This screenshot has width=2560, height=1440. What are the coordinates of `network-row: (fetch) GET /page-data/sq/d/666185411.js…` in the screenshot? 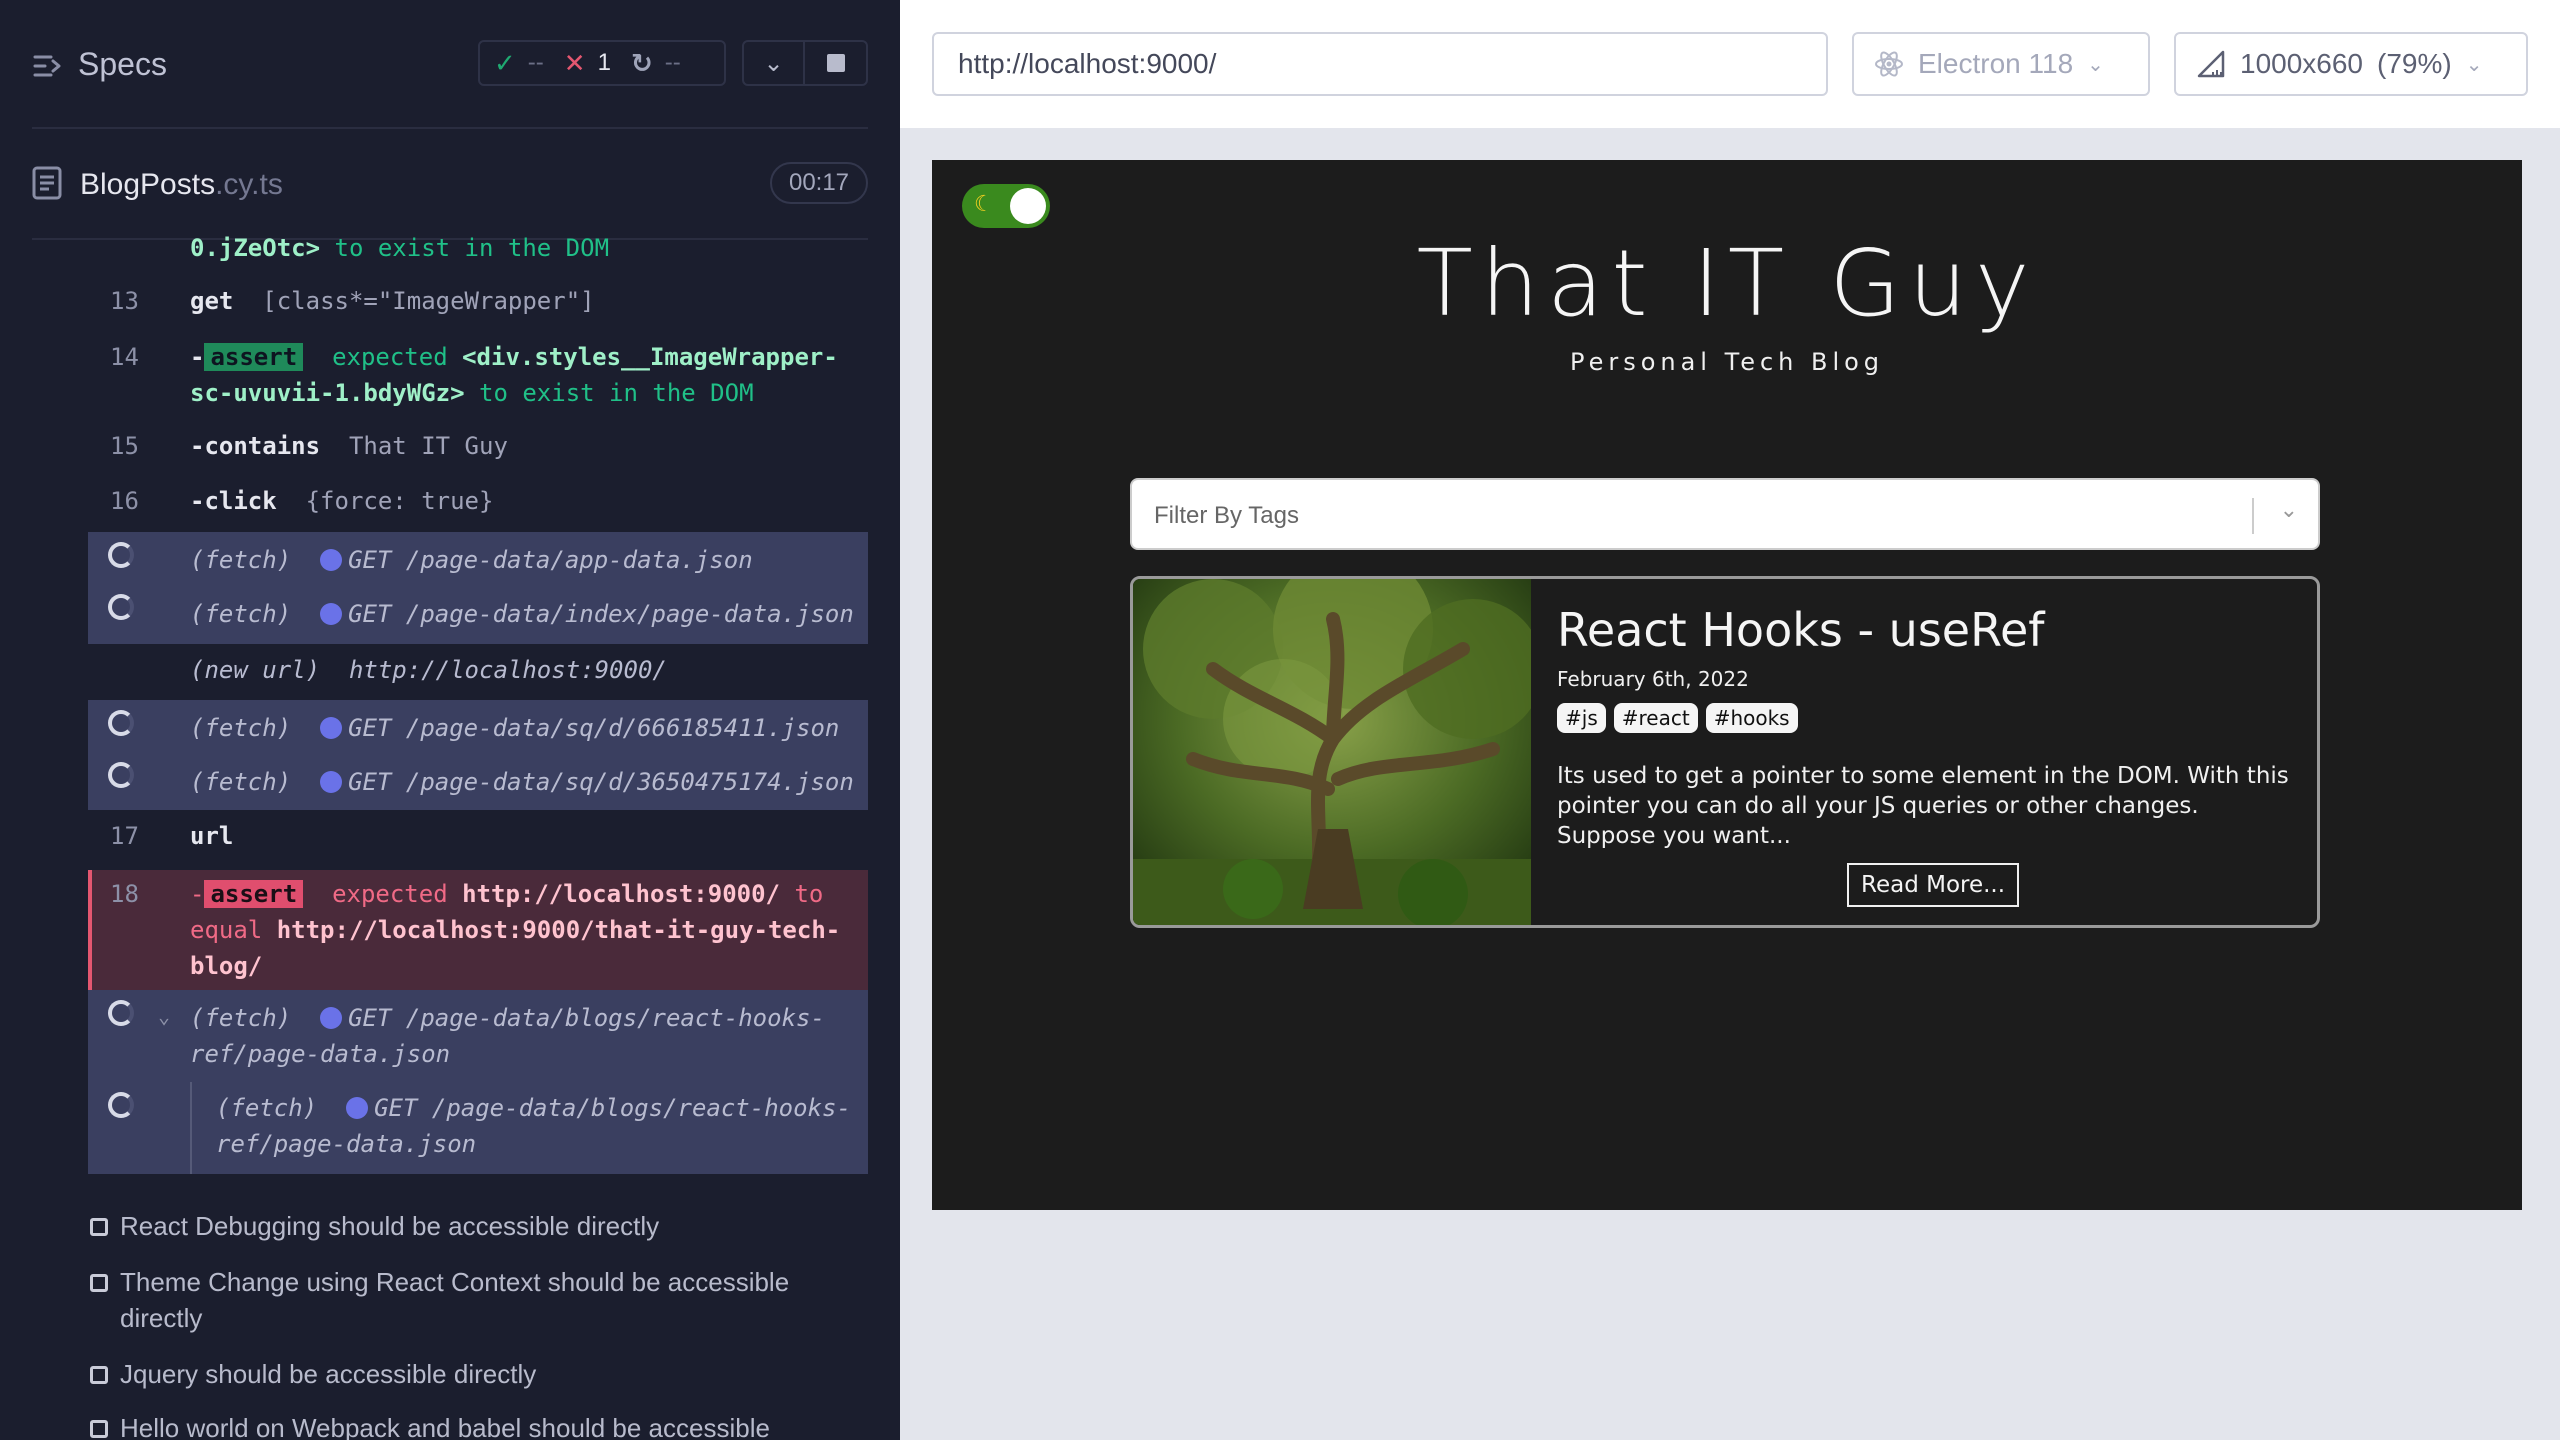 It's located at (478, 728).